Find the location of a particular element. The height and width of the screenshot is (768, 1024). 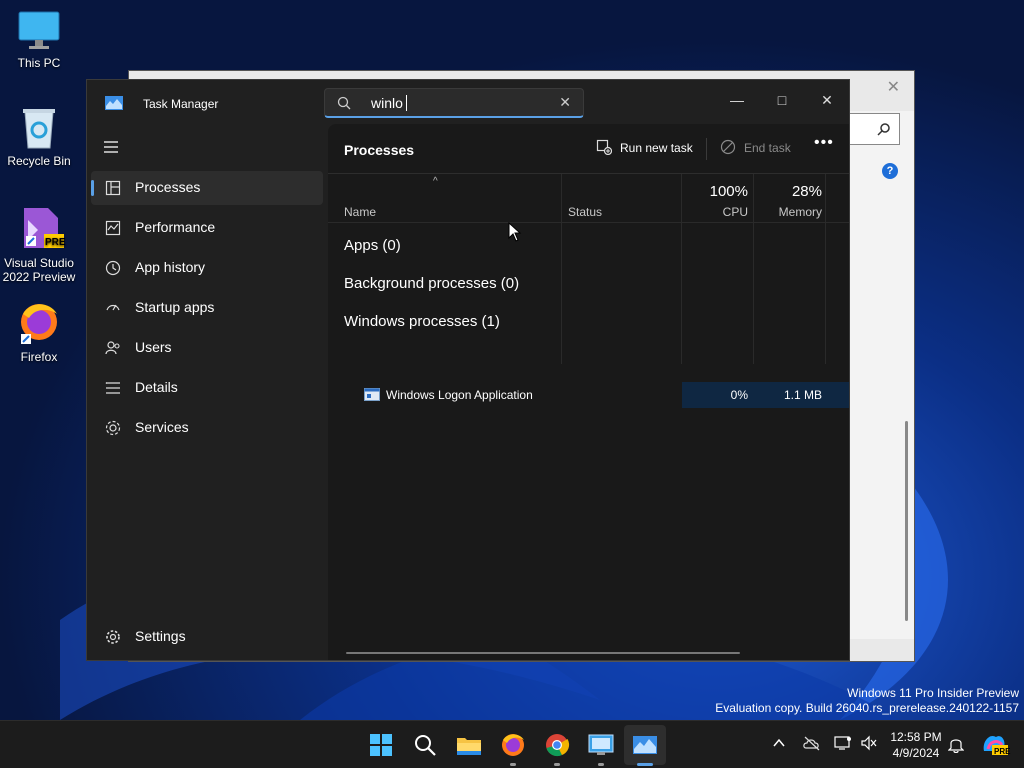

desktop-icon-this-pc: This PC is located at coordinates (39, 40).